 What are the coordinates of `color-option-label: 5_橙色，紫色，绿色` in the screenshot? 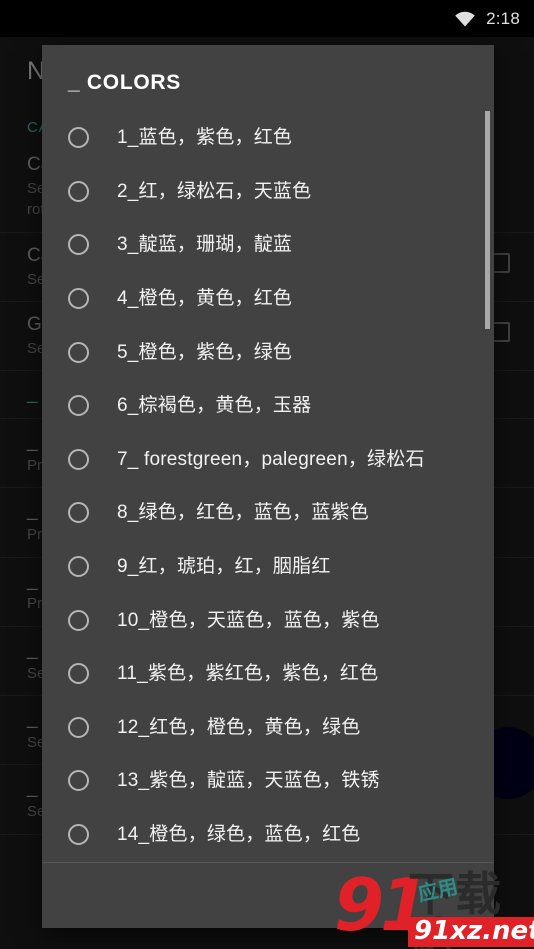 It's located at (205, 352).